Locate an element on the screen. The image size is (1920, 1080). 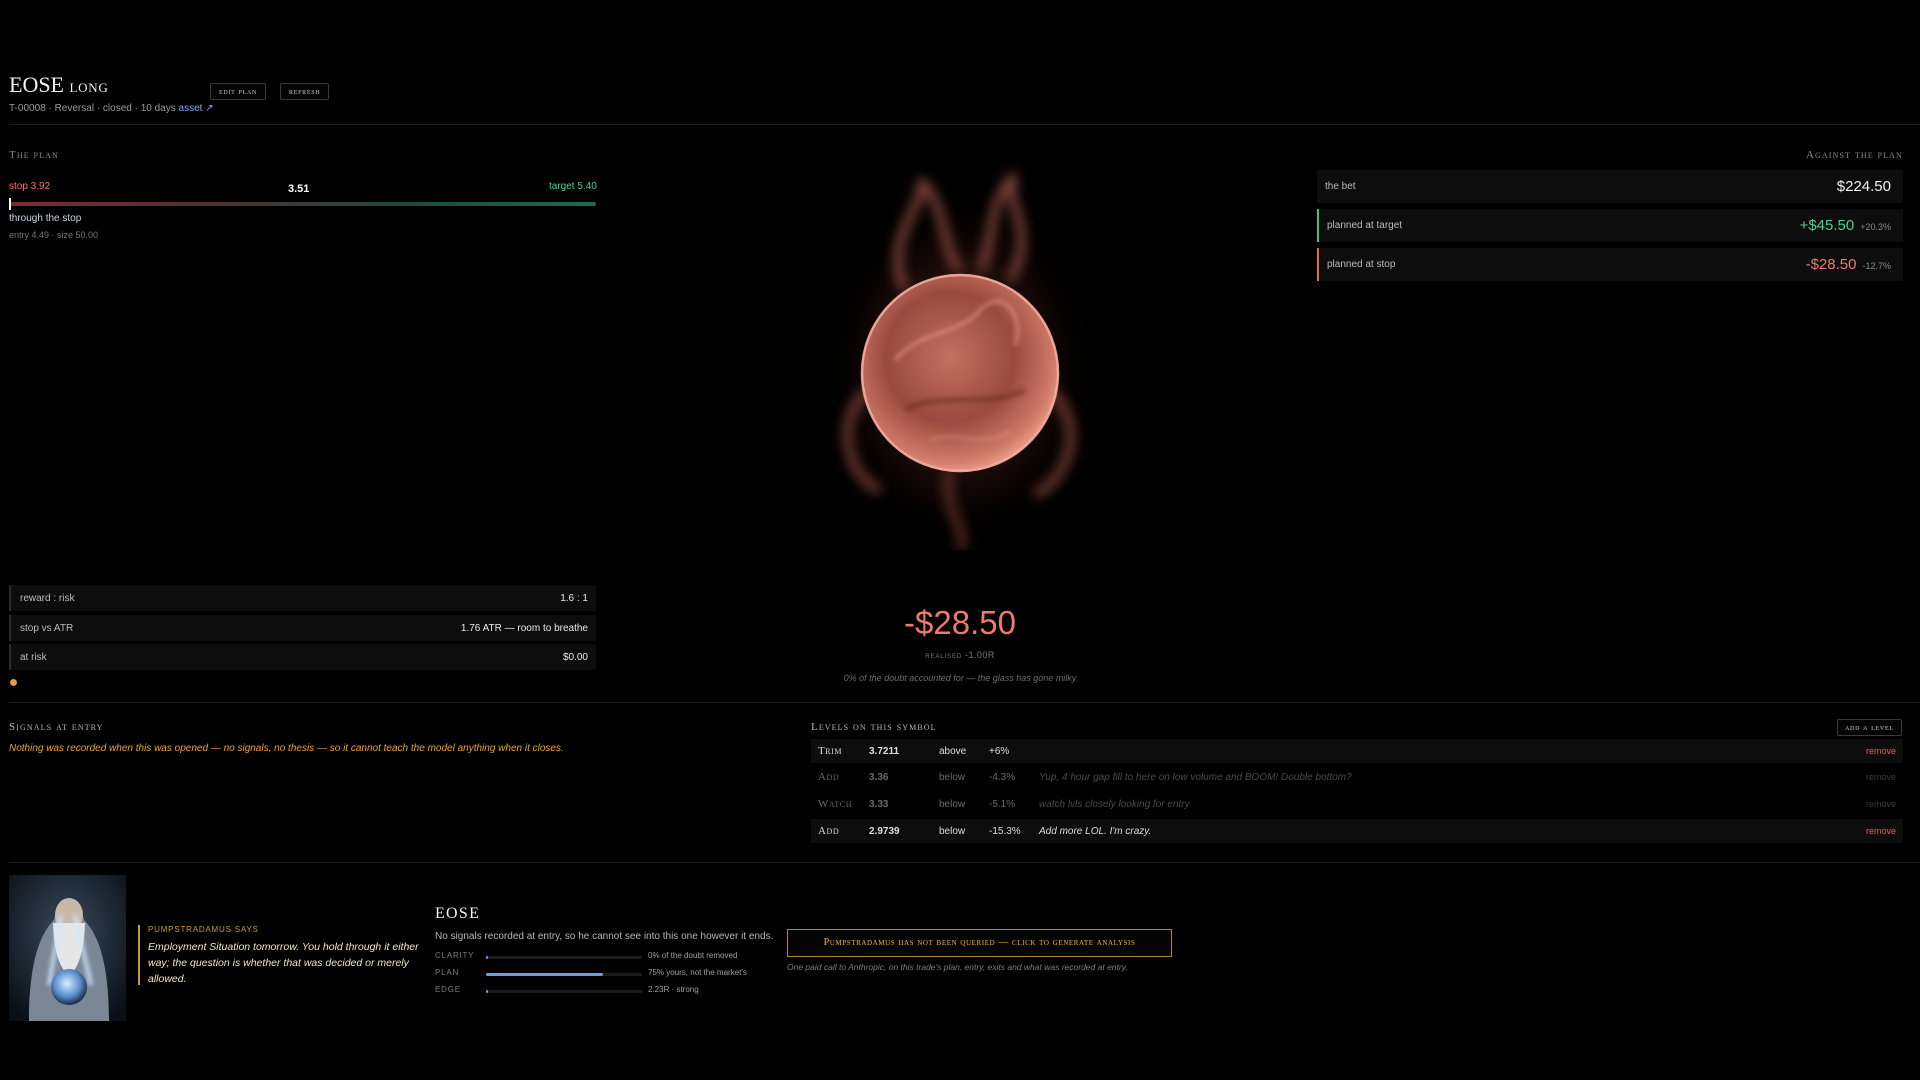
crystal-orb is located at coordinates (960, 356).